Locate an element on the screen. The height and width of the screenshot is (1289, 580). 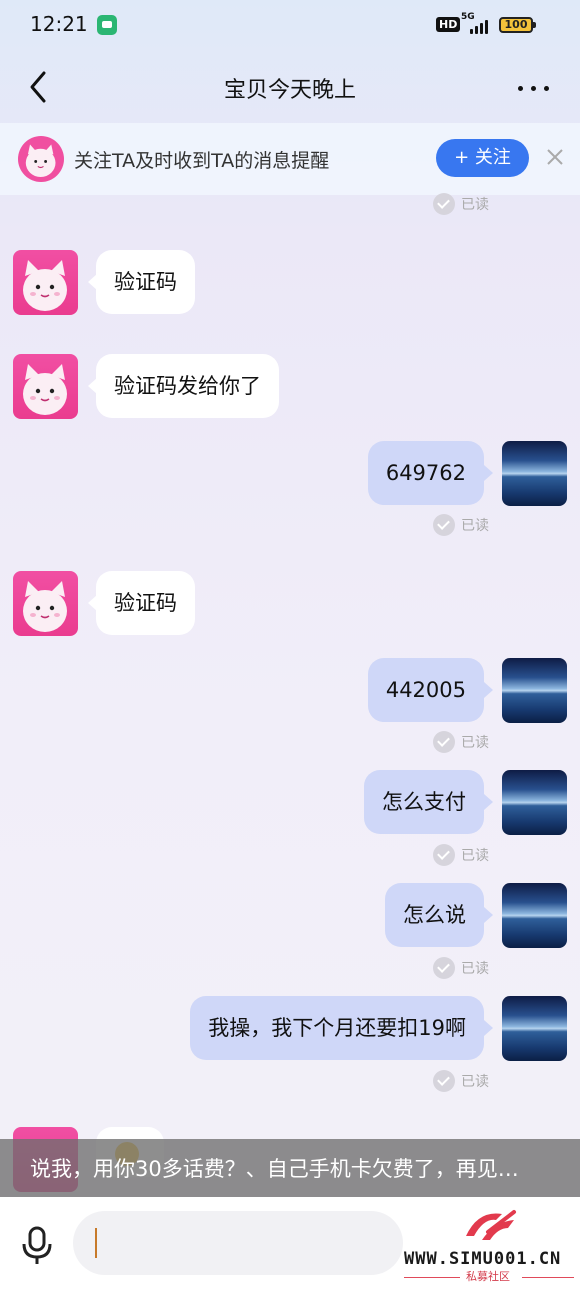
message-bubble-outgoing: 怎么说 is located at coordinates (434, 915).